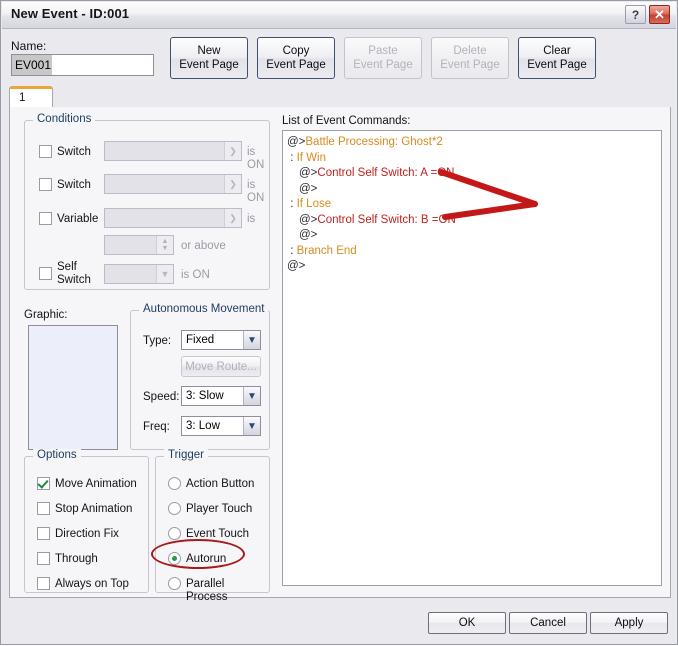  What do you see at coordinates (96, 484) in the screenshot?
I see `option-move-animation-label: Move Animation` at bounding box center [96, 484].